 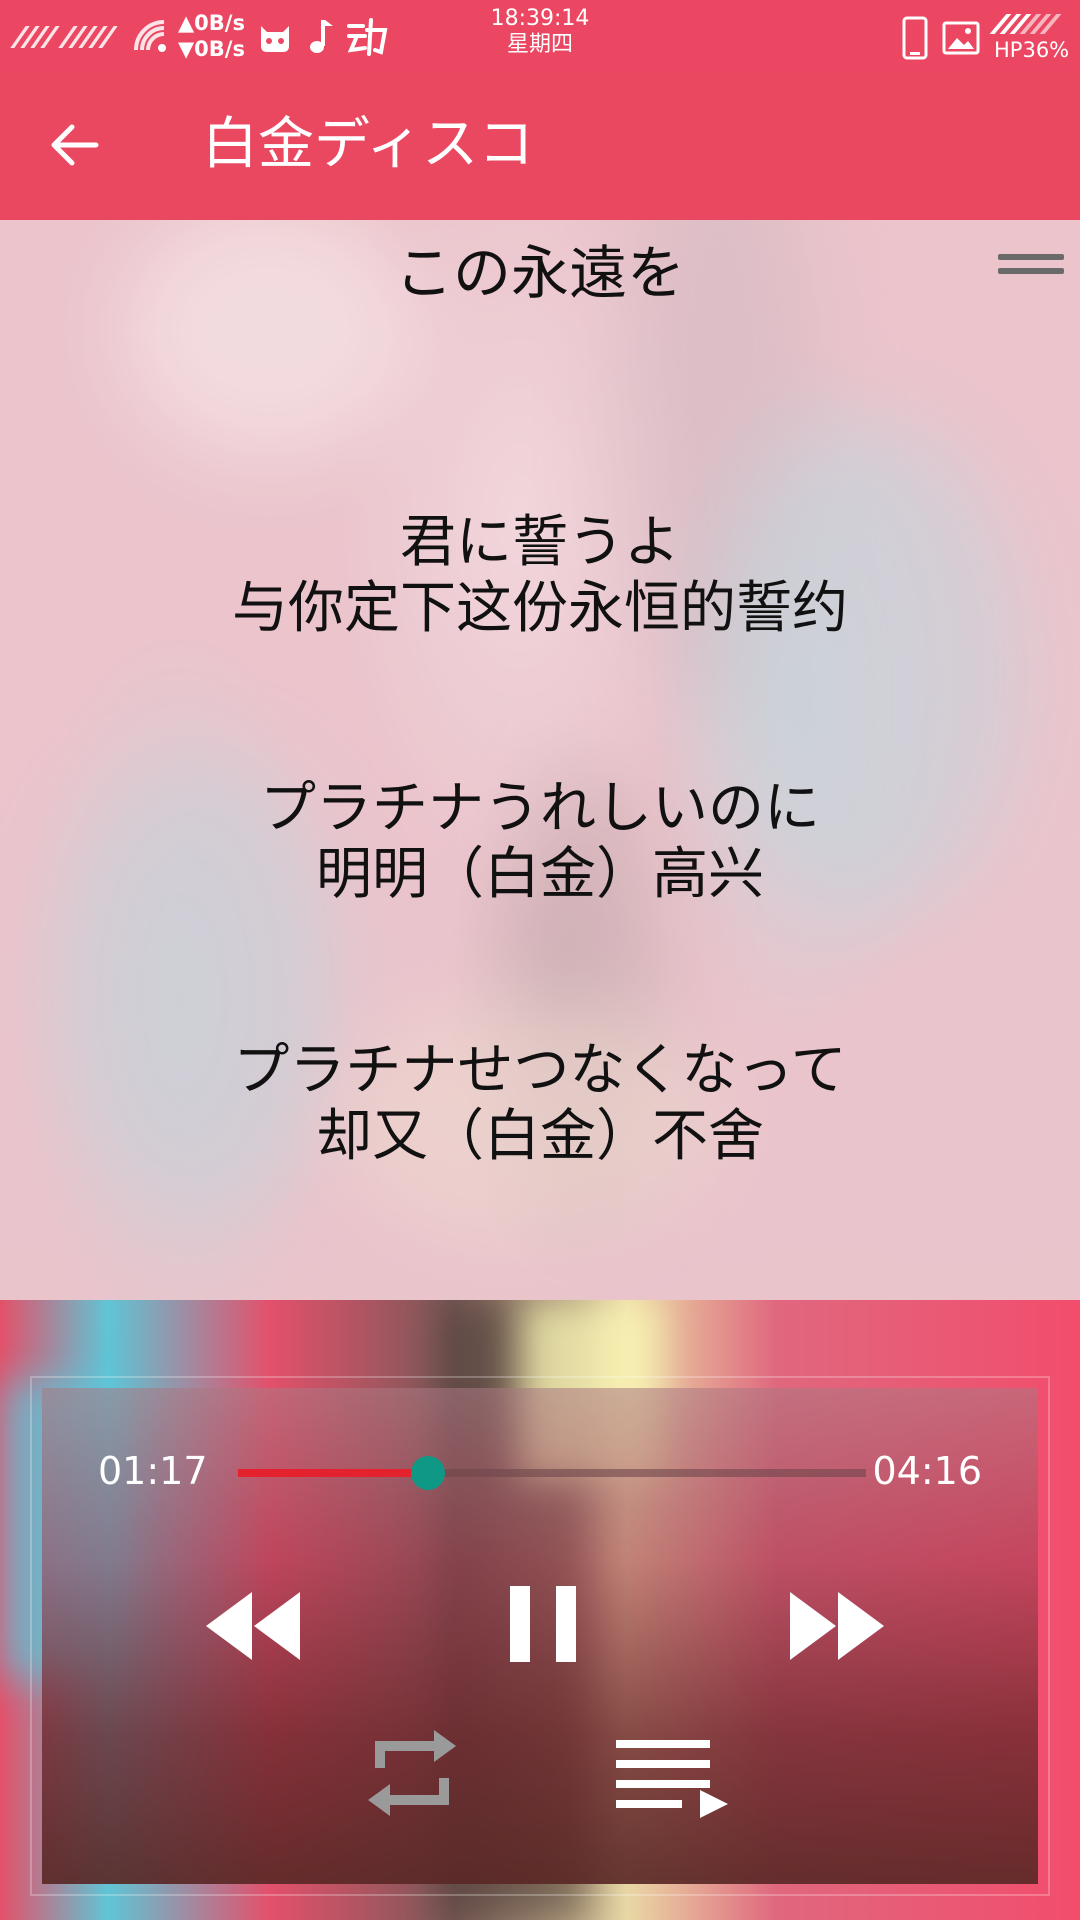 I want to click on wifi-icon, so click(x=150, y=36).